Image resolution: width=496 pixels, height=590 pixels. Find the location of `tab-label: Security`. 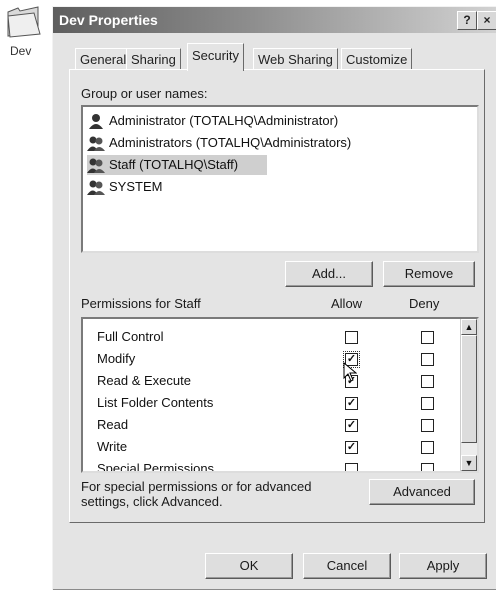

tab-label: Security is located at coordinates (215, 55).